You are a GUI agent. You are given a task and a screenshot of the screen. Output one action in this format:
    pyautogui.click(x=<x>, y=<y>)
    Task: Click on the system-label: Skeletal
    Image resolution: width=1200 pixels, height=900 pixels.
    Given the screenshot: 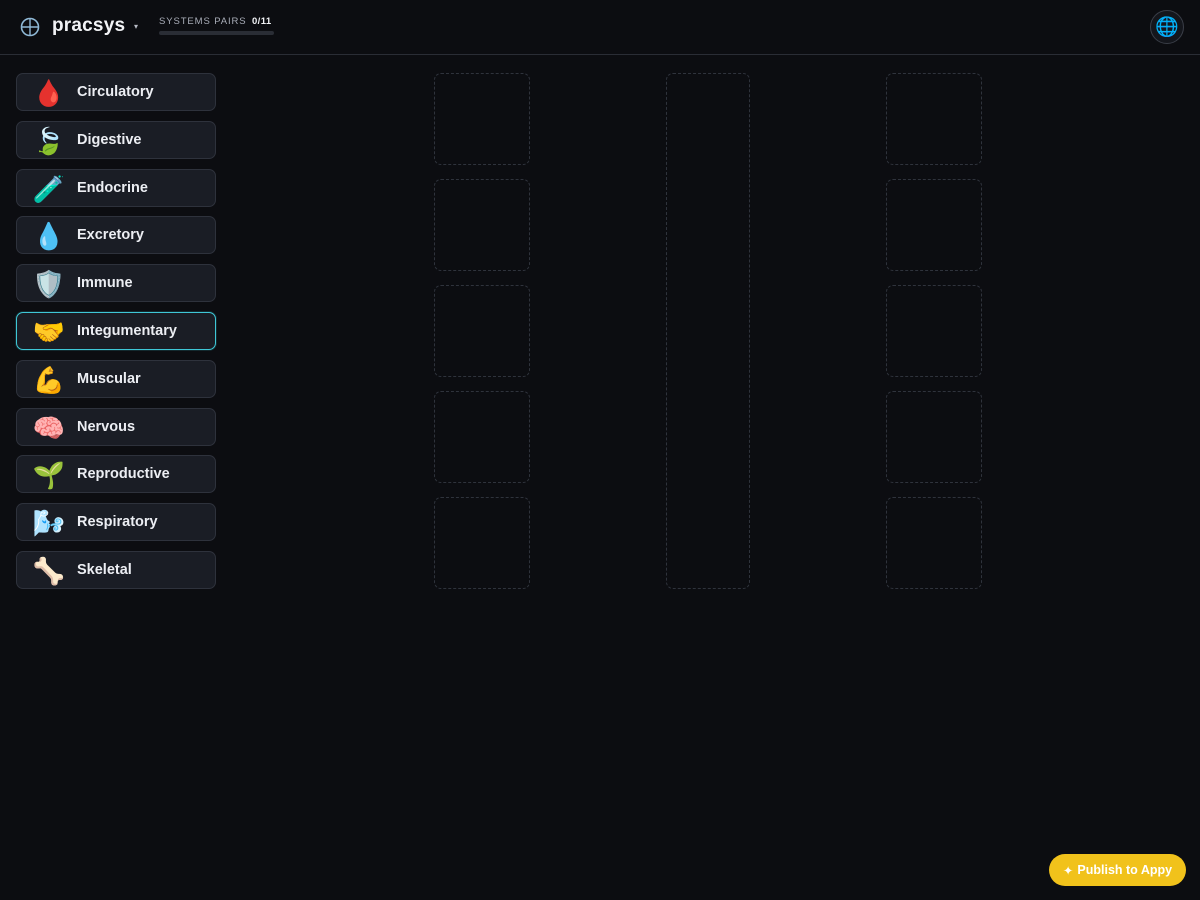 What is the action you would take?
    pyautogui.click(x=104, y=569)
    